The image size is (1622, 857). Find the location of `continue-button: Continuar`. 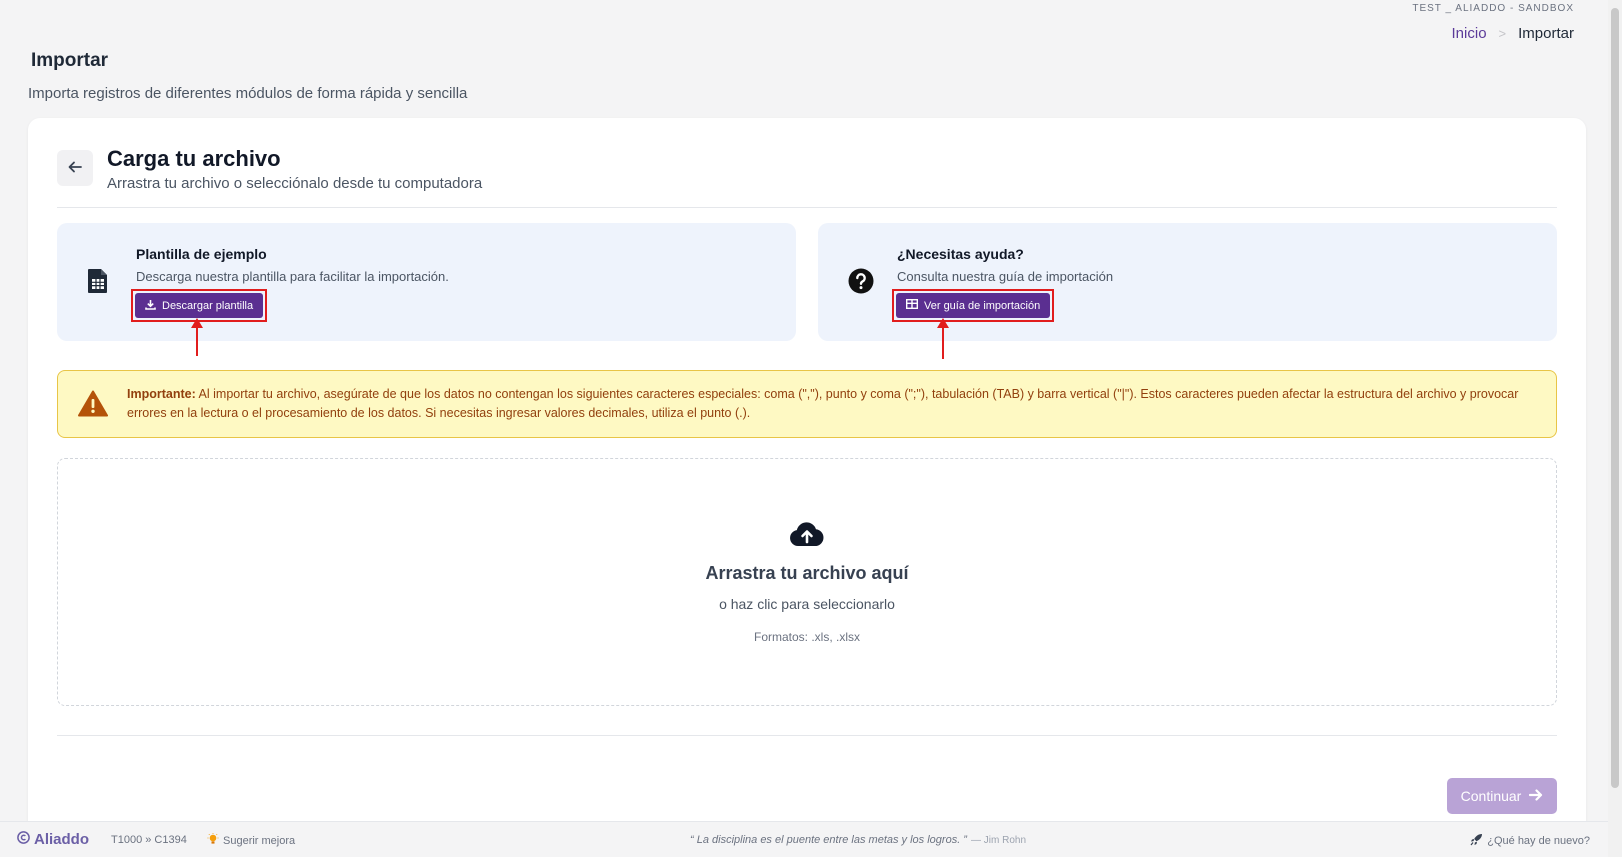

continue-button: Continuar is located at coordinates (1502, 796).